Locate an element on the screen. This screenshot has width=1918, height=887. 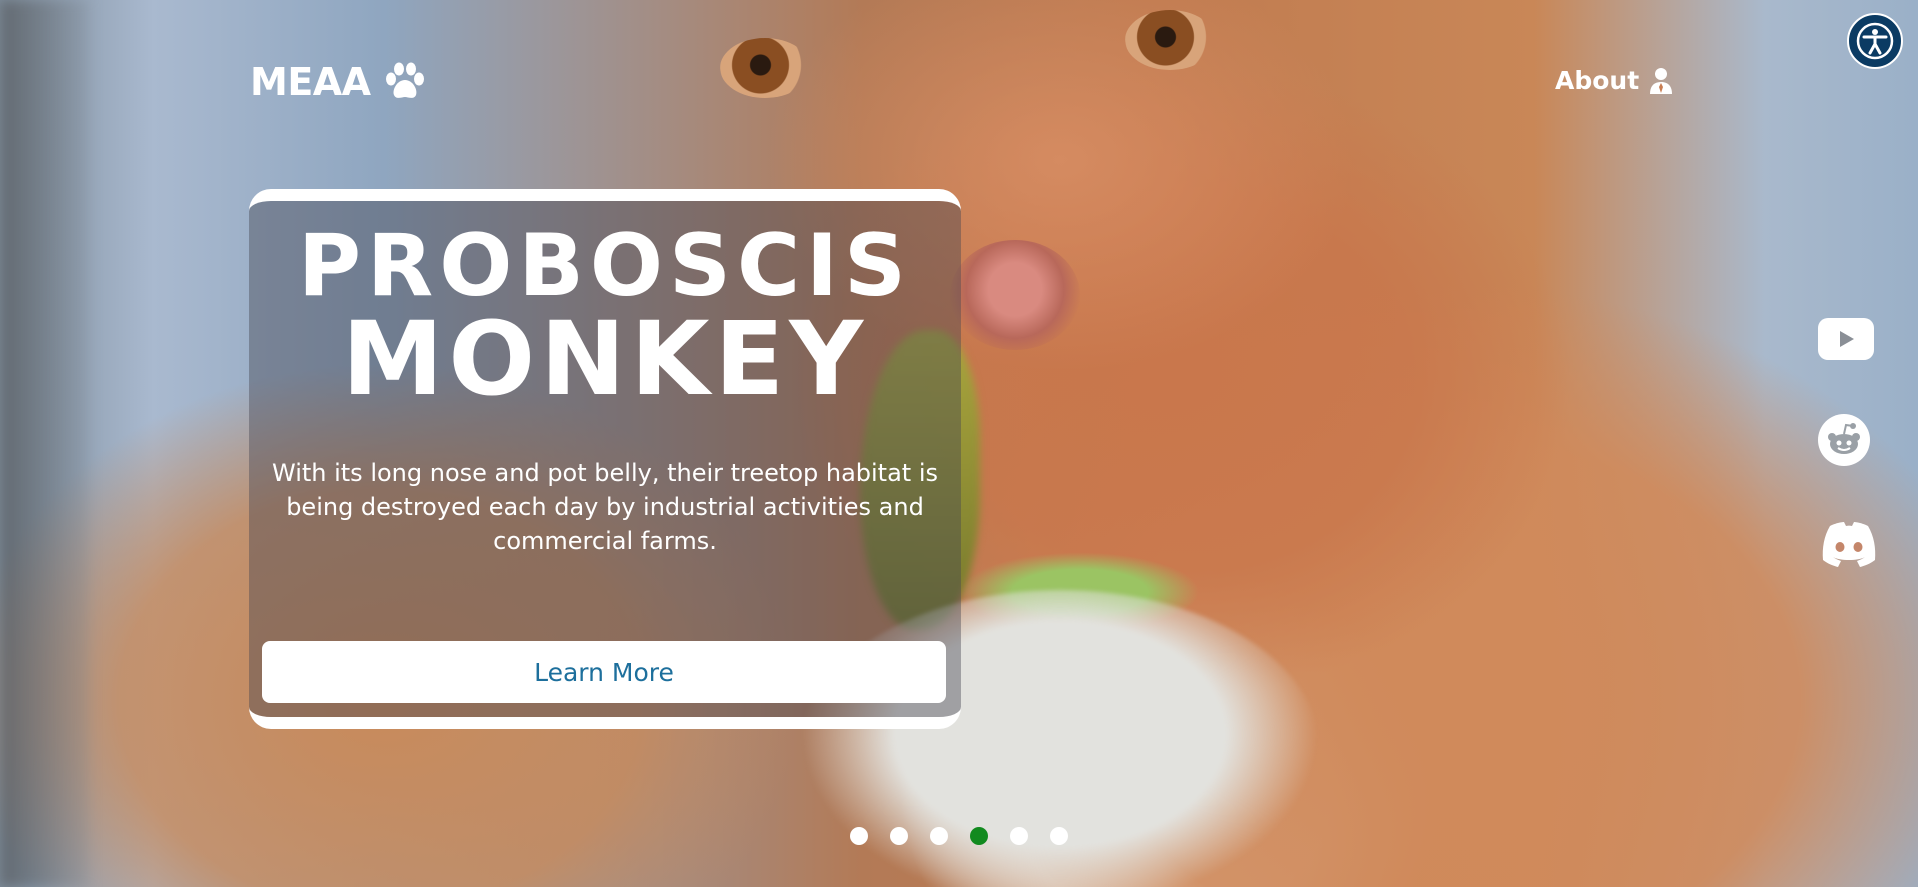
reddit-icon is located at coordinates (1844, 438).